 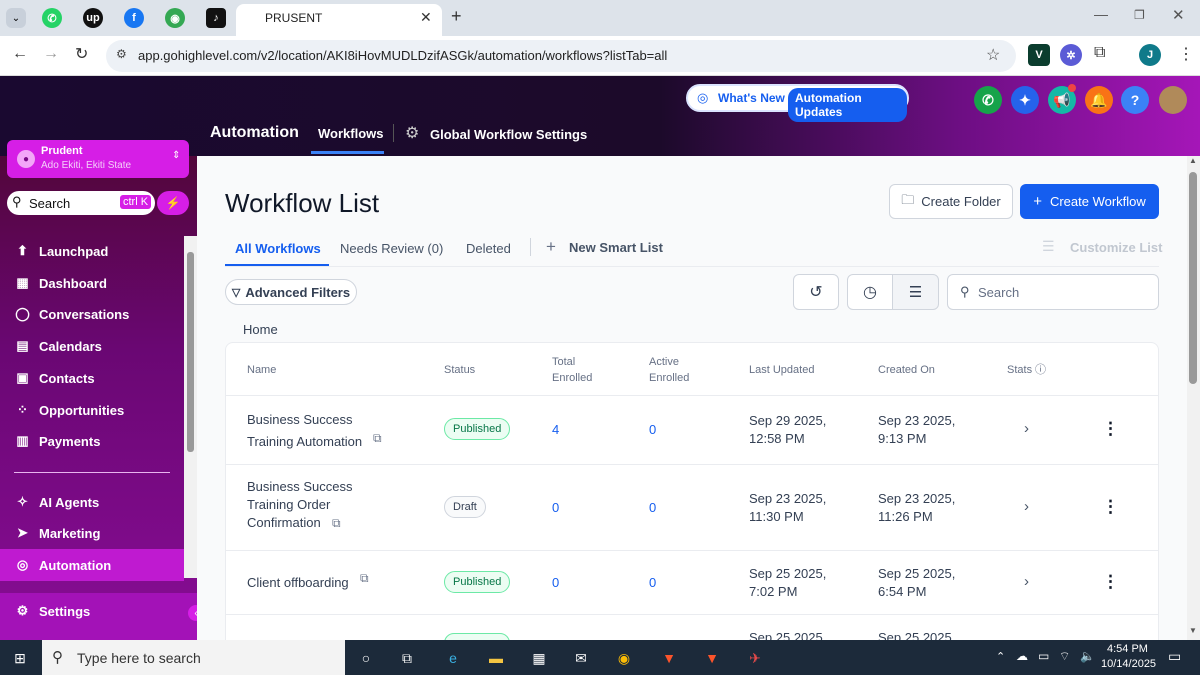 What do you see at coordinates (366, 658) in the screenshot?
I see `cortana-icon: ○` at bounding box center [366, 658].